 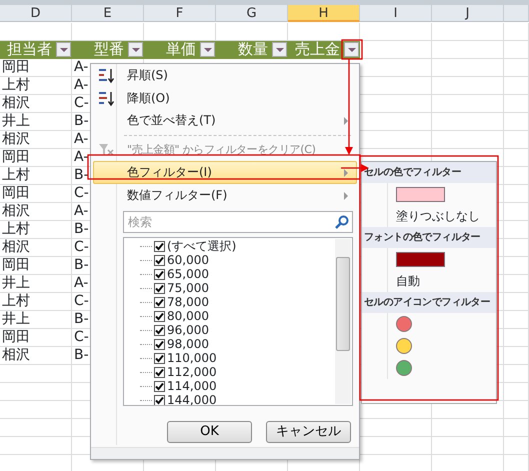 I want to click on header-label: 担当者, so click(x=29, y=49).